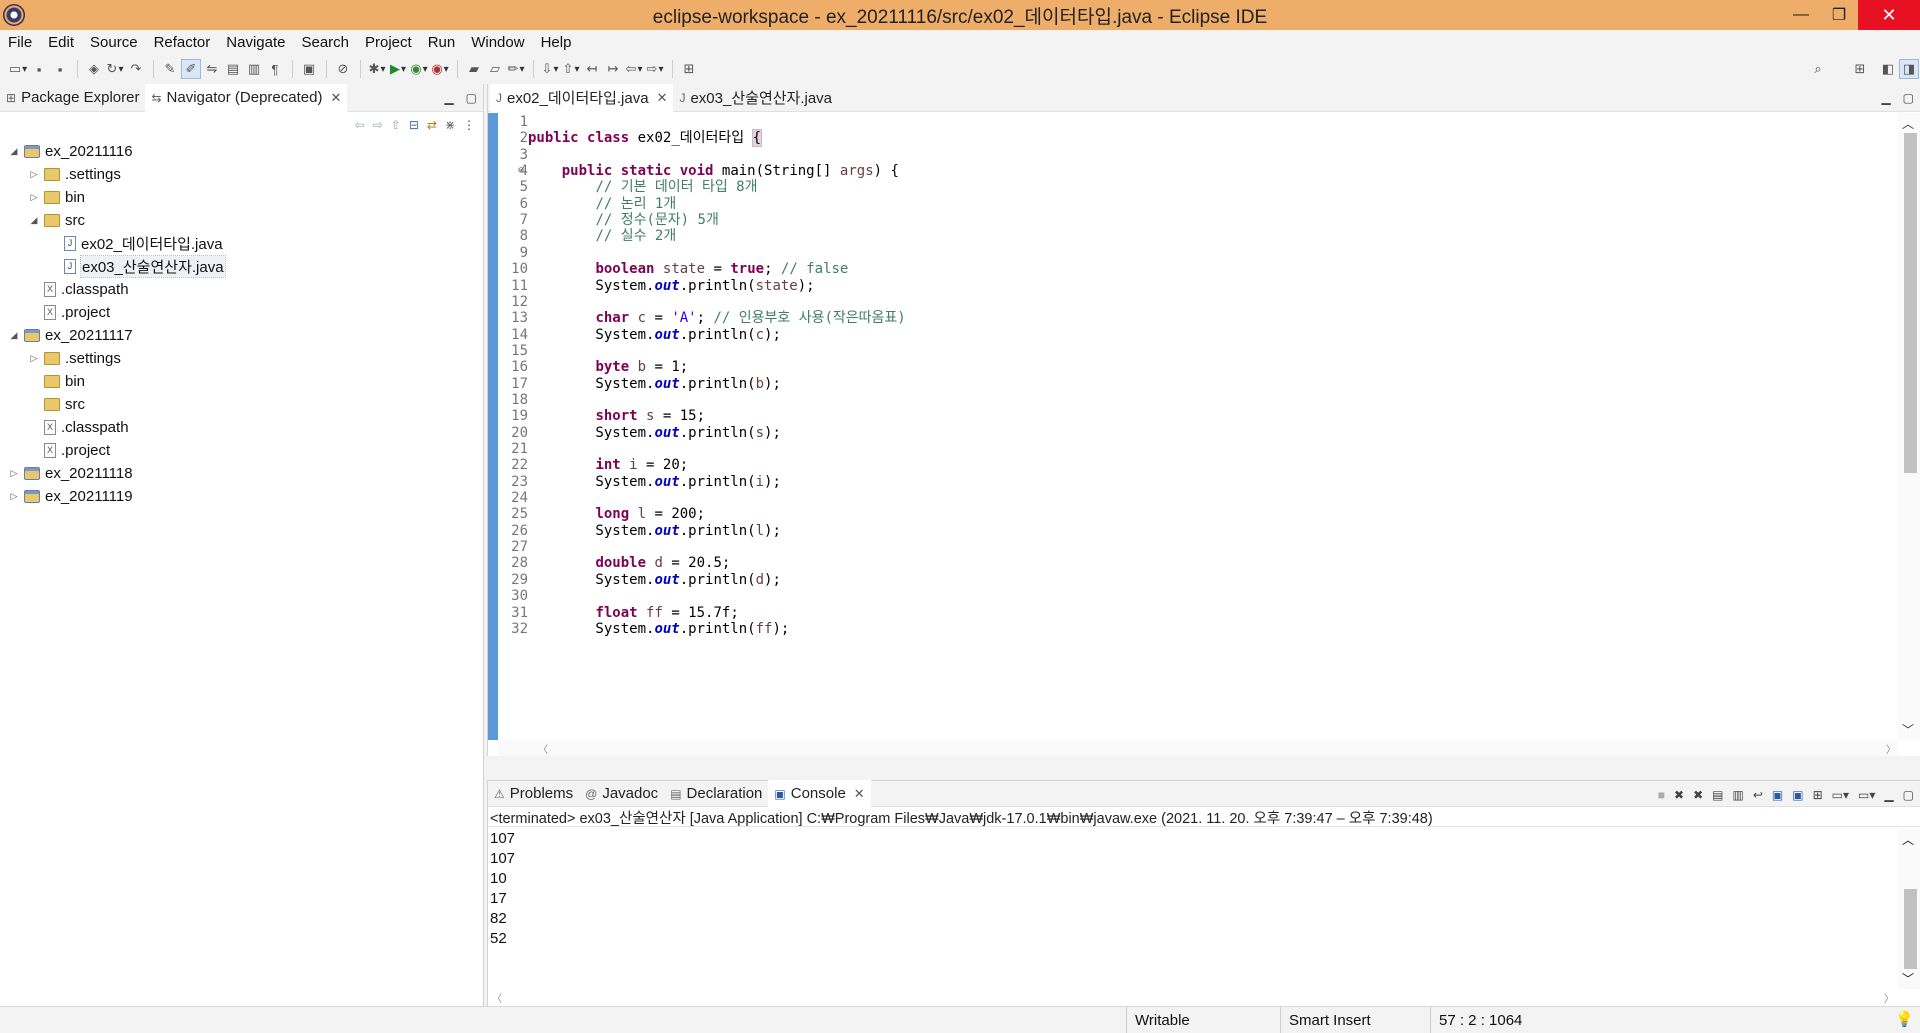 The image size is (1920, 1033). What do you see at coordinates (1193, 547) in the screenshot?
I see `code-line: 27` at bounding box center [1193, 547].